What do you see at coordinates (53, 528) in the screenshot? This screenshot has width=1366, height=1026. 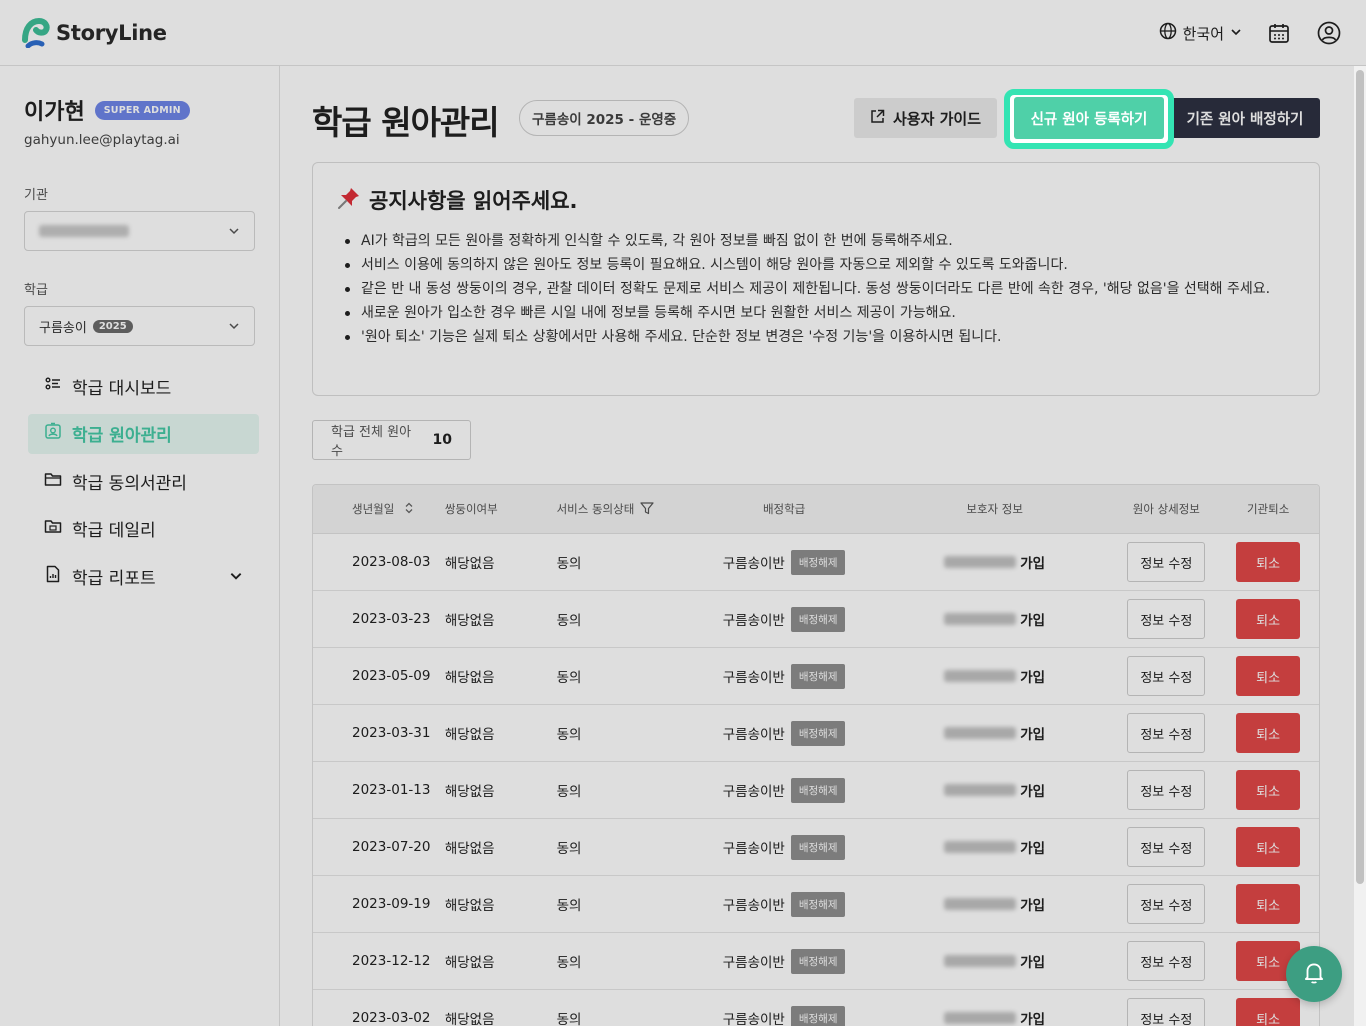 I see `daily-folder-icon` at bounding box center [53, 528].